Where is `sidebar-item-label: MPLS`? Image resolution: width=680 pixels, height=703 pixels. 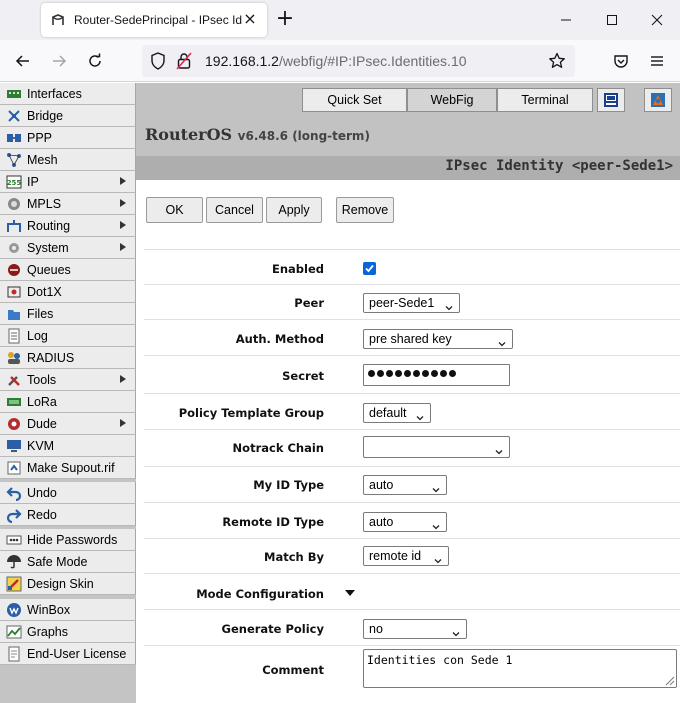
sidebar-item-label: MPLS is located at coordinates (44, 203).